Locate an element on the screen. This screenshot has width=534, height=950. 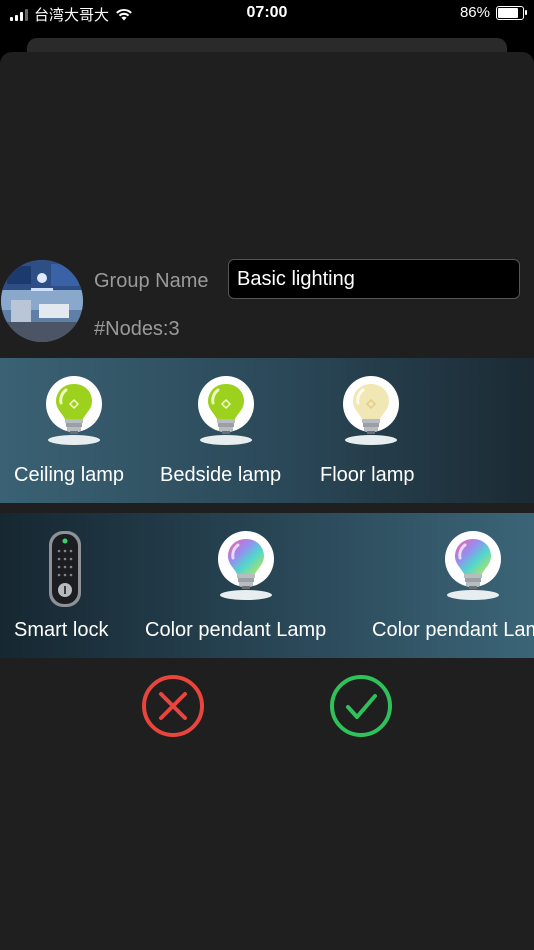
battery-percent: 86% is located at coordinates (474, 12).